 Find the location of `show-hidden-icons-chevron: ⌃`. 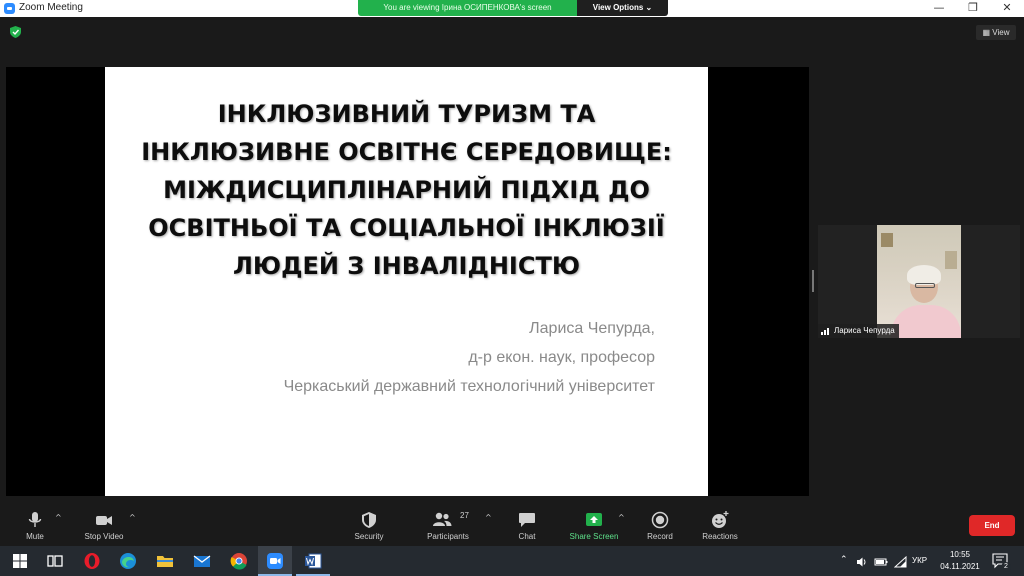

show-hidden-icons-chevron: ⌃ is located at coordinates (844, 560).